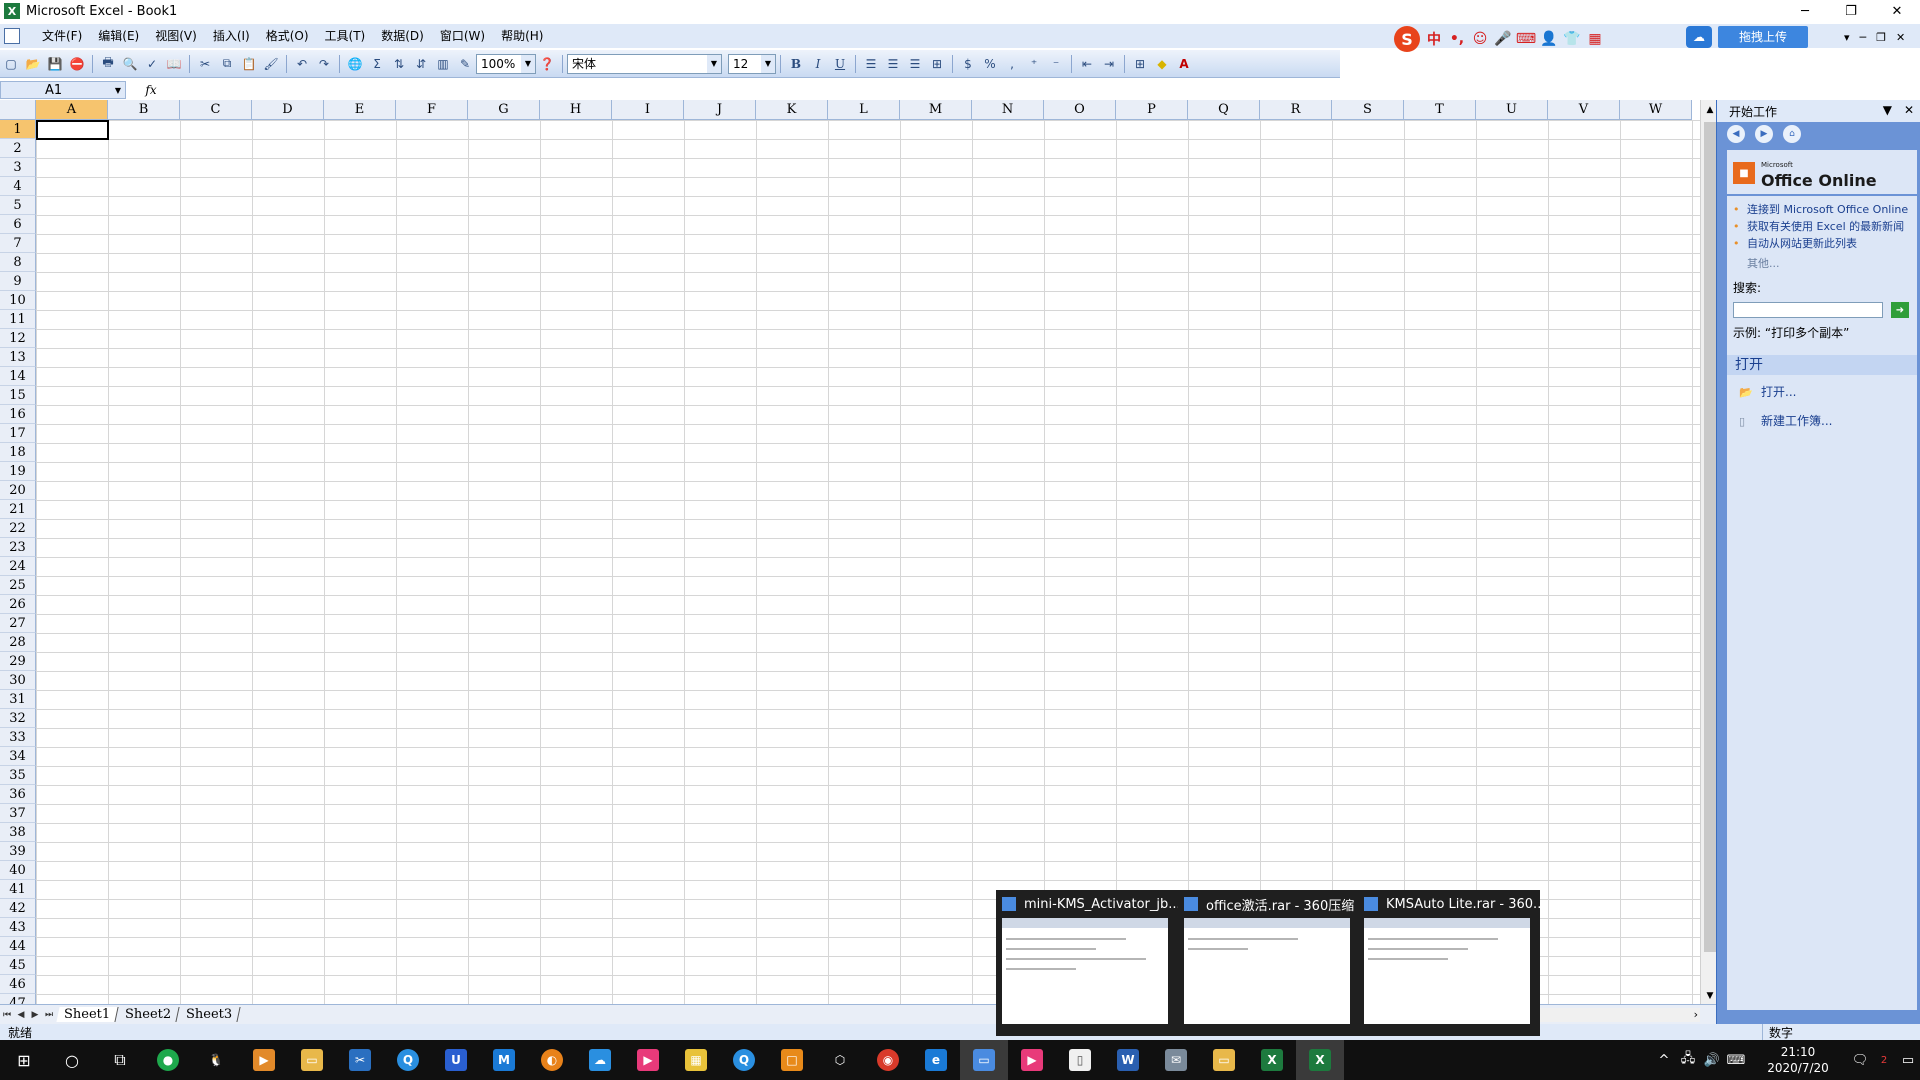  Describe the element at coordinates (18, 129) in the screenshot. I see `row-header: 1` at that location.